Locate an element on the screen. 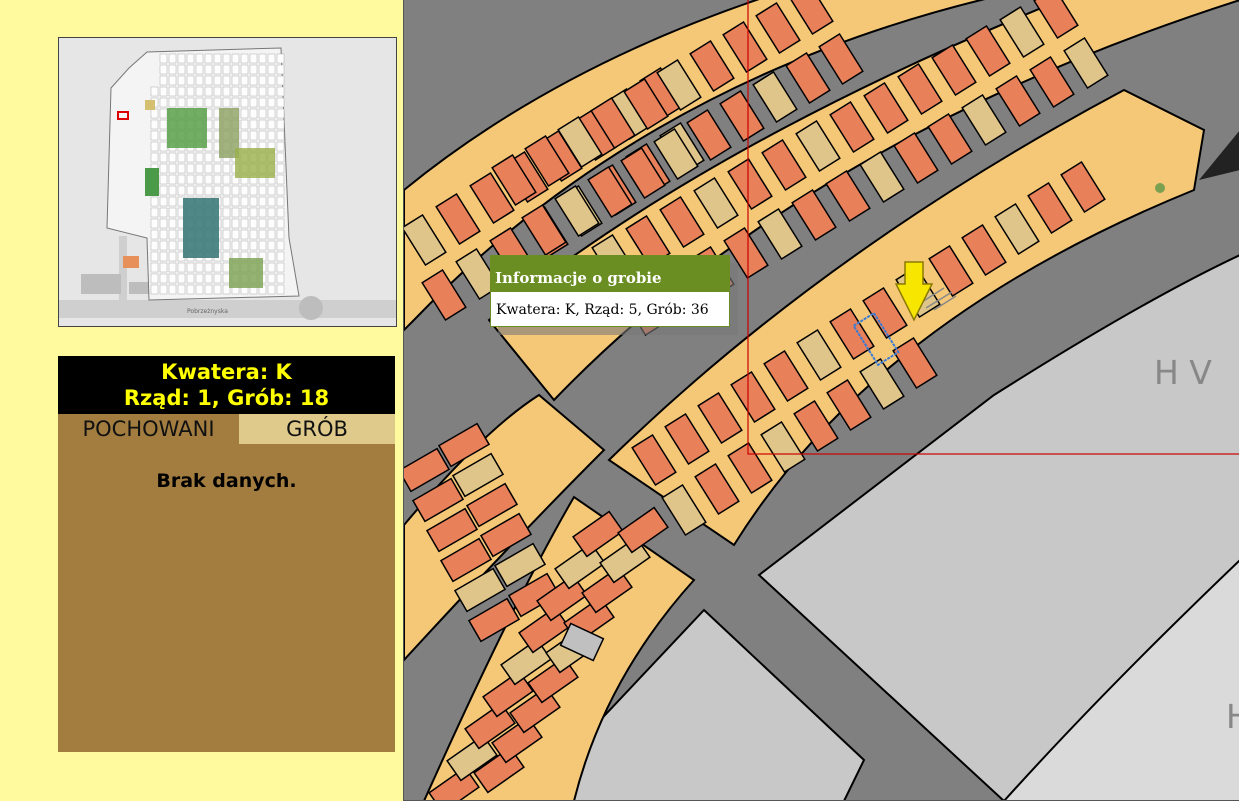  tab-grob: GRÓB is located at coordinates (317, 429).